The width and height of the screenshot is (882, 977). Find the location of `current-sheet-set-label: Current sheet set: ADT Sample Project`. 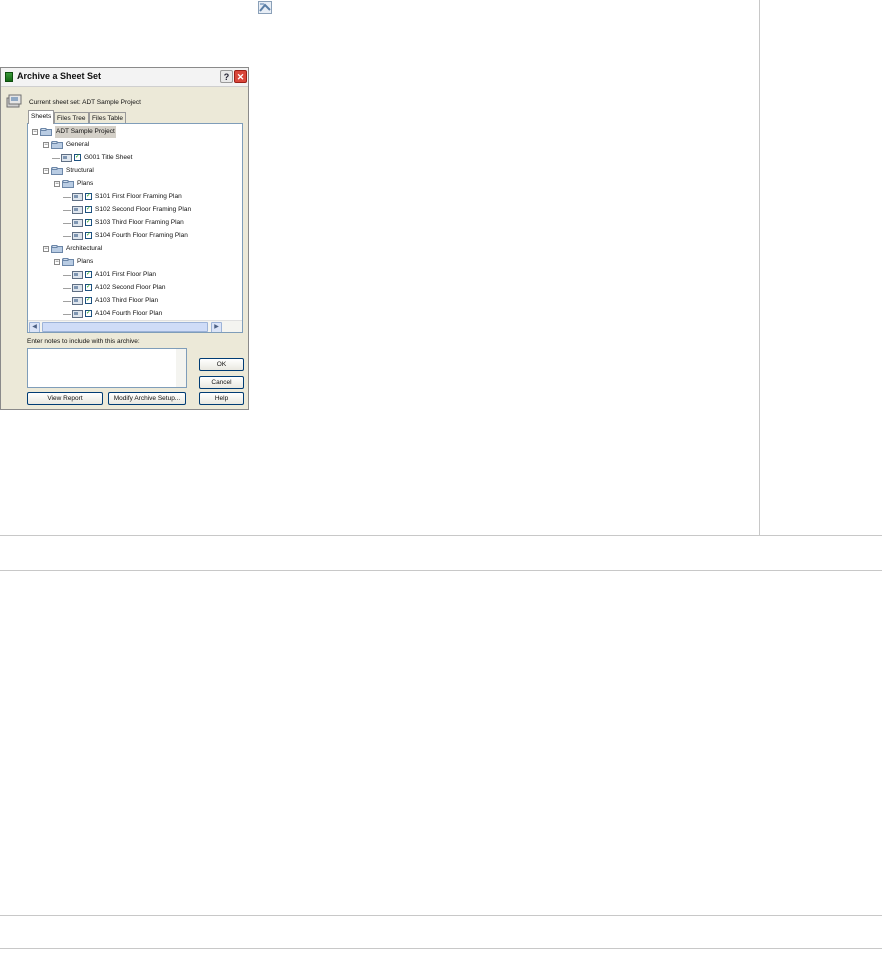

current-sheet-set-label: Current sheet set: ADT Sample Project is located at coordinates (85, 102).